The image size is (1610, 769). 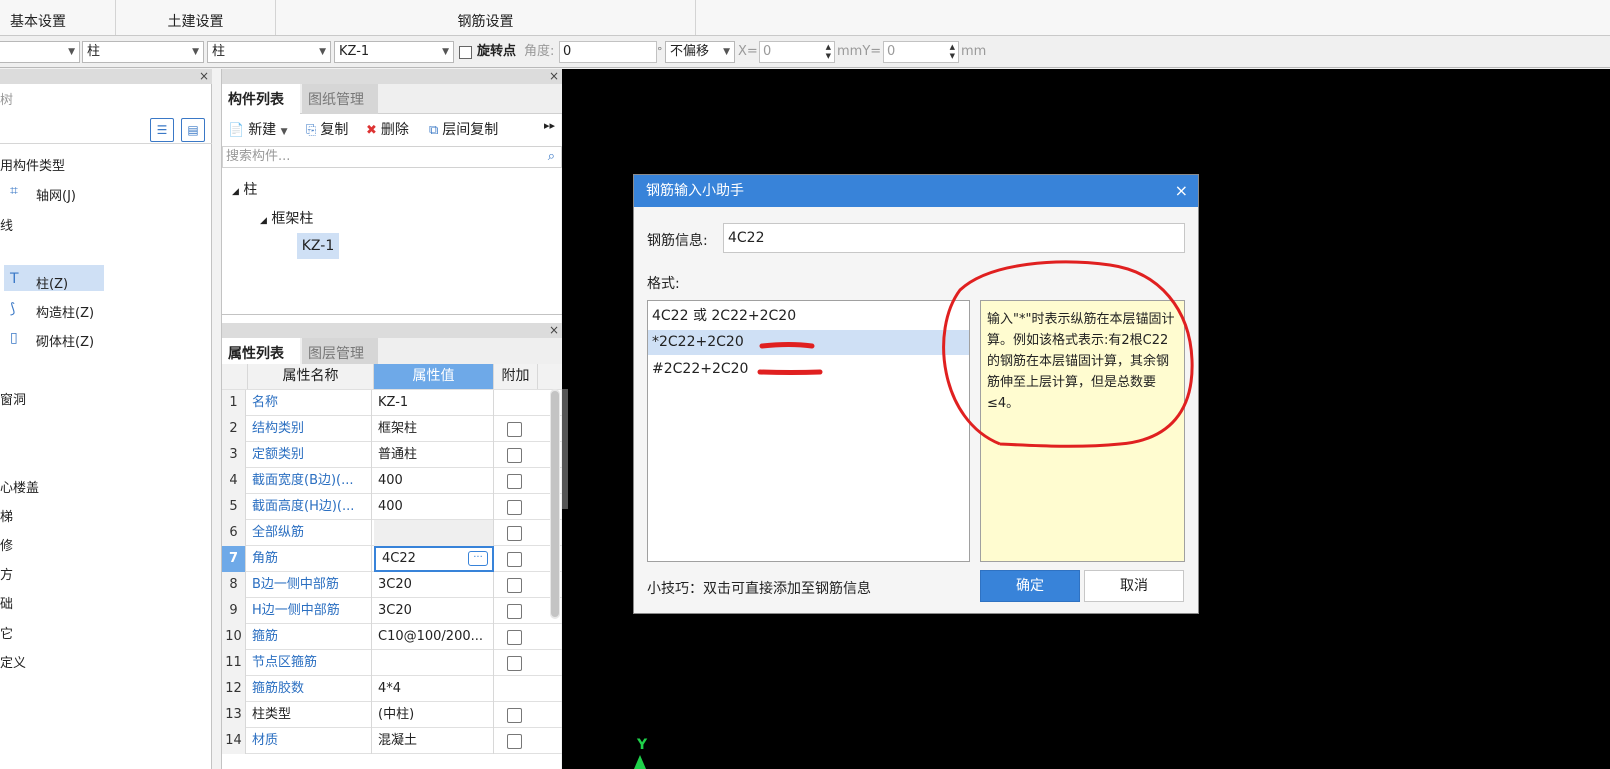 I want to click on red-annotation-layer, so click(x=975, y=354).